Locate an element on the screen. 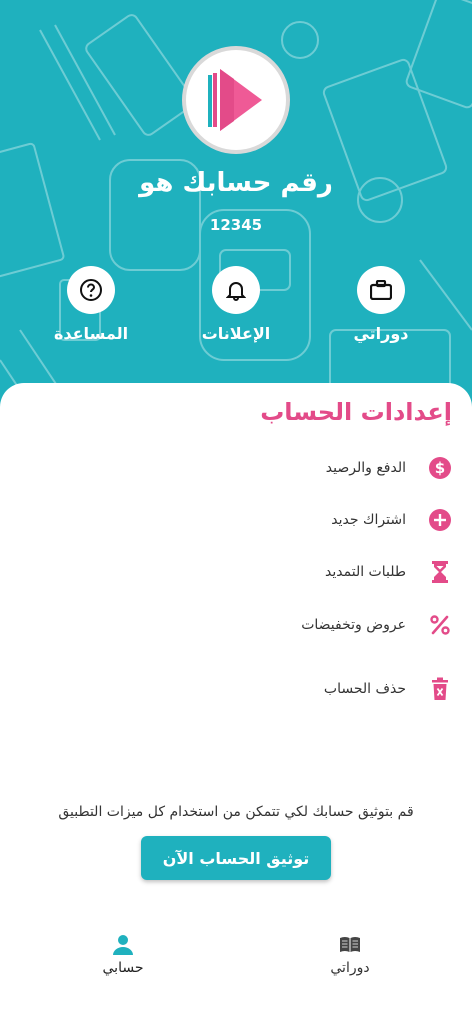  tab-my-account-label: حسابي is located at coordinates (123, 968).